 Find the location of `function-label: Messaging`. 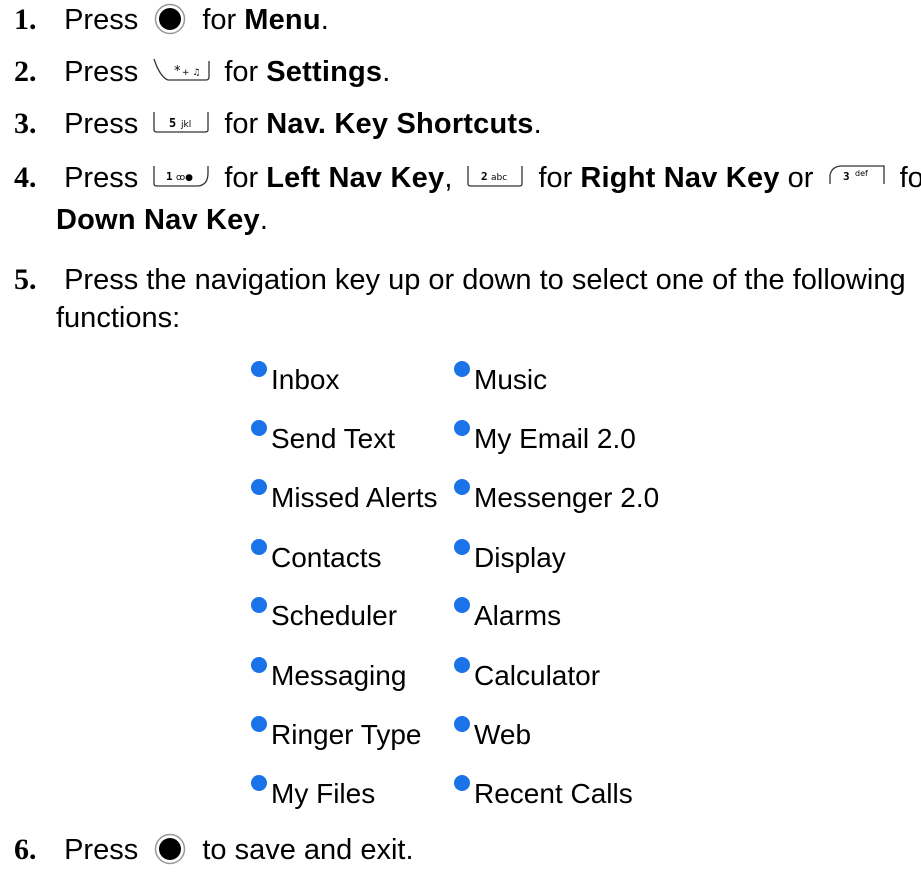

function-label: Messaging is located at coordinates (339, 675).